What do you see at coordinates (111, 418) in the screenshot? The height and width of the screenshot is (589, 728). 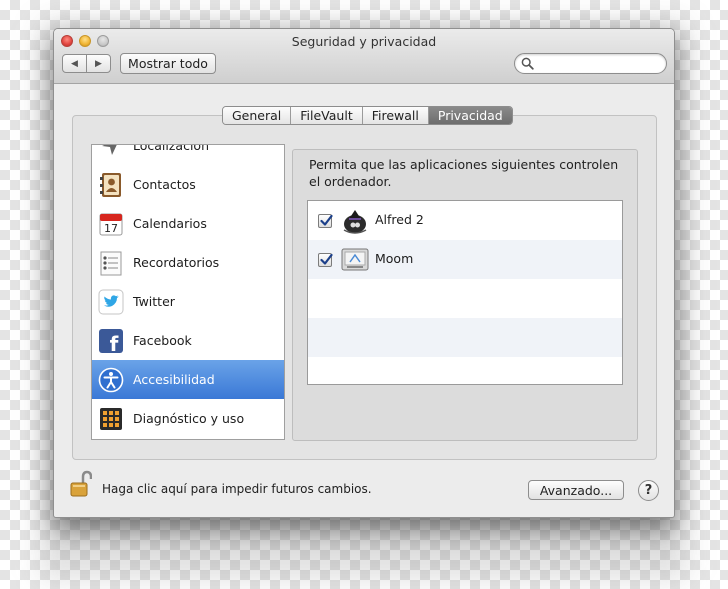 I see `diagnostics-icon` at bounding box center [111, 418].